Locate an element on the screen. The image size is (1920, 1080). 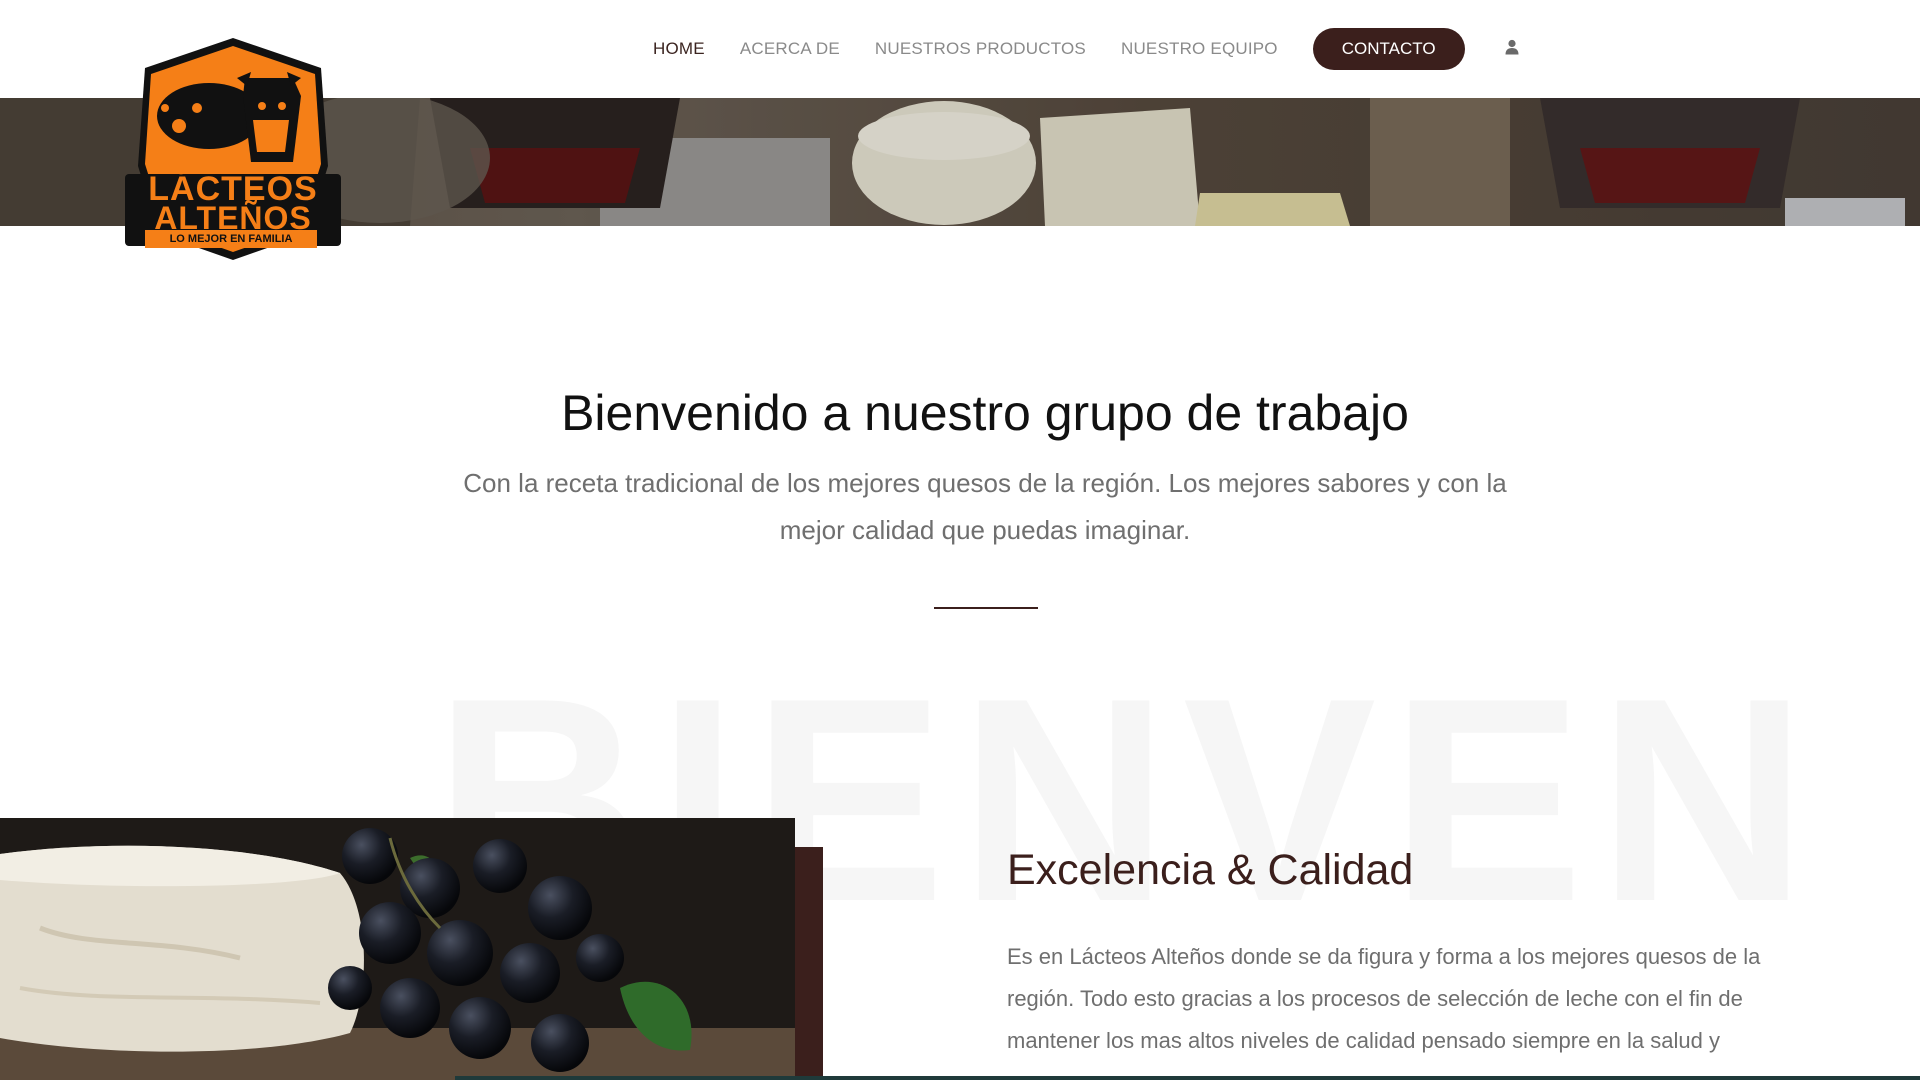
welcome-title: Bienvenido a nuestro grupo de trabajo is located at coordinates (985, 413).